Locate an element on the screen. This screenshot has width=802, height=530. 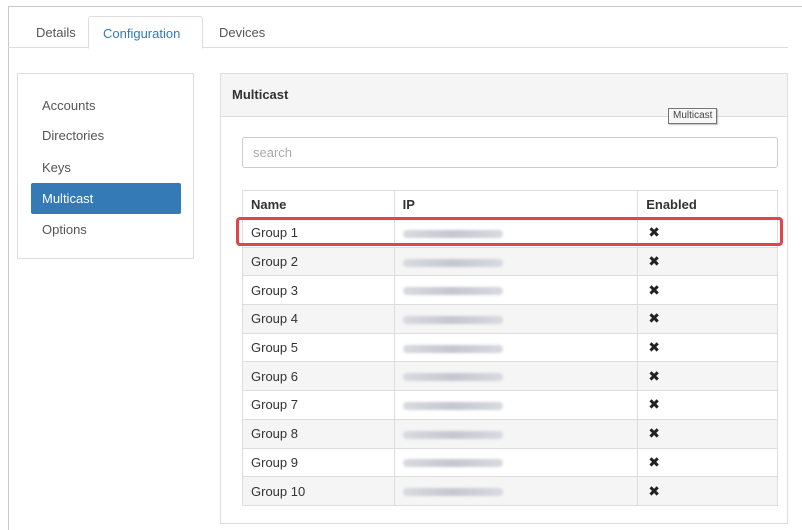
menu-item-accounts: Accounts is located at coordinates (106, 105).